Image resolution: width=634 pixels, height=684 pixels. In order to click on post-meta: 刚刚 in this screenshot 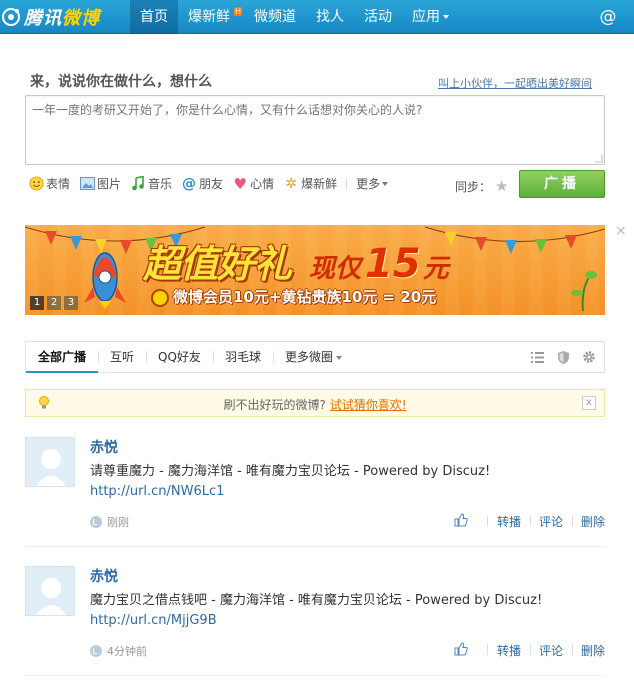, I will do `click(109, 522)`.